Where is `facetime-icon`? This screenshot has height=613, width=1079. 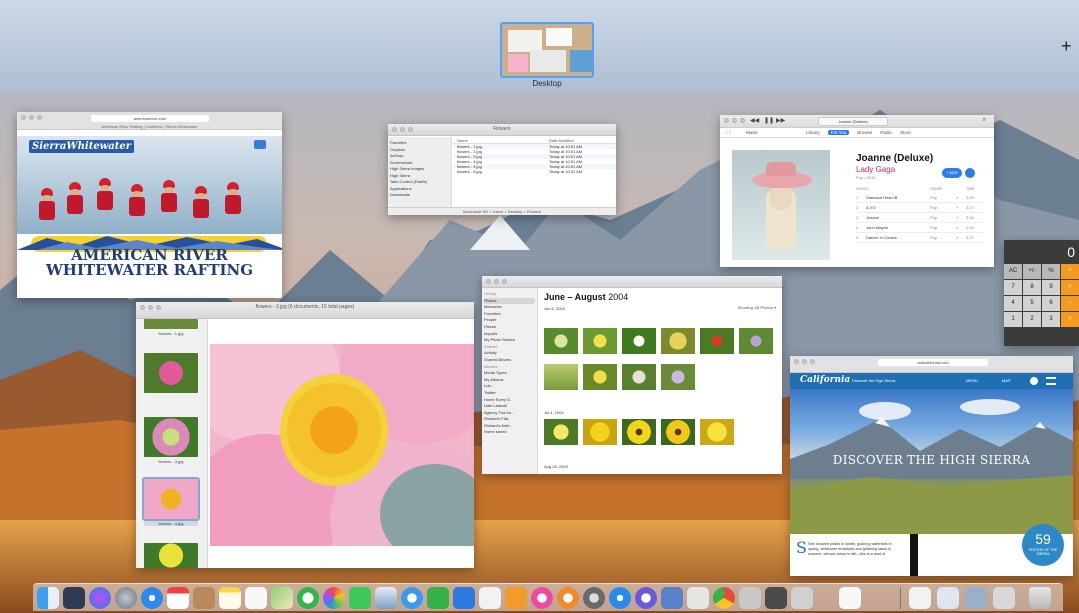 facetime-icon is located at coordinates (360, 598).